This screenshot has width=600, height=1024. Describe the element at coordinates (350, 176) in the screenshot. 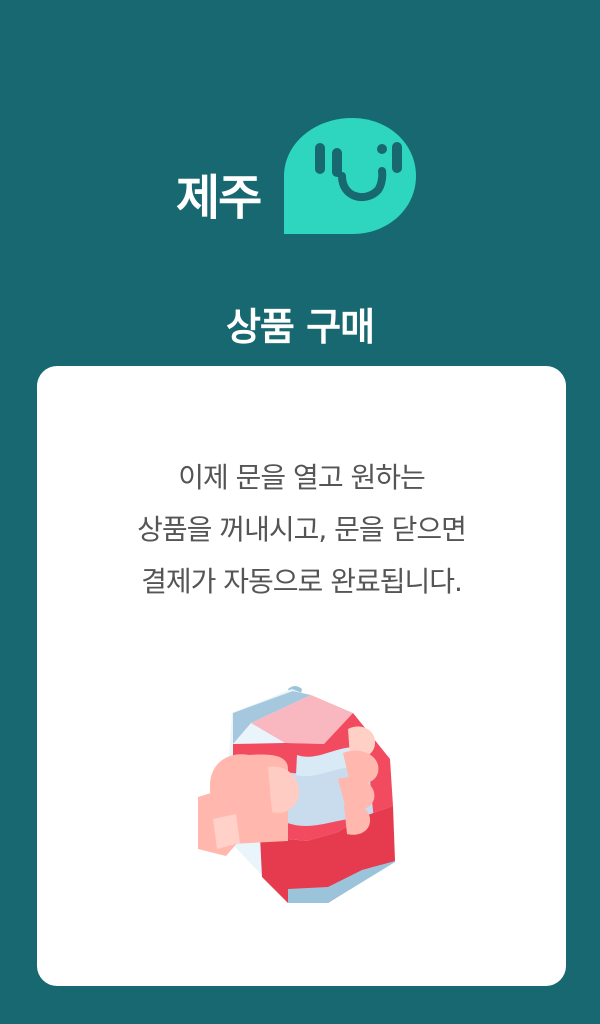

I see `speech-bubble-face-icon` at that location.